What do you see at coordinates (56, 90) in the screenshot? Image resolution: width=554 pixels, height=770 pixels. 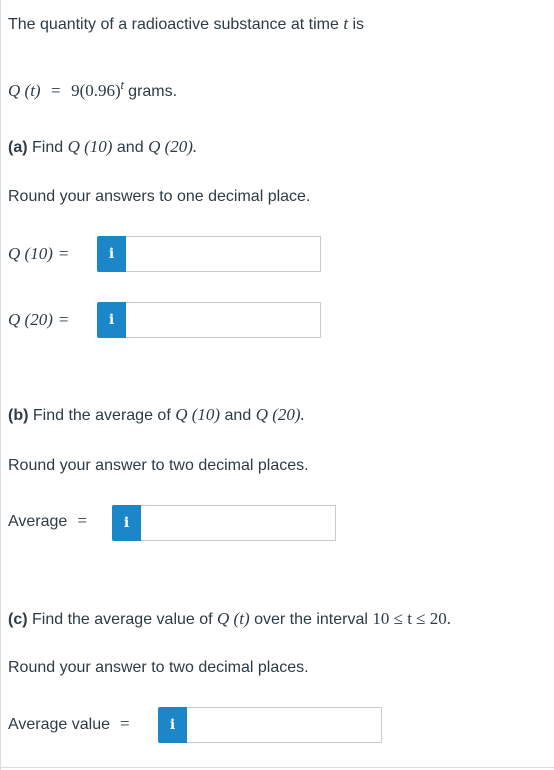 I see `formula-equals: =` at bounding box center [56, 90].